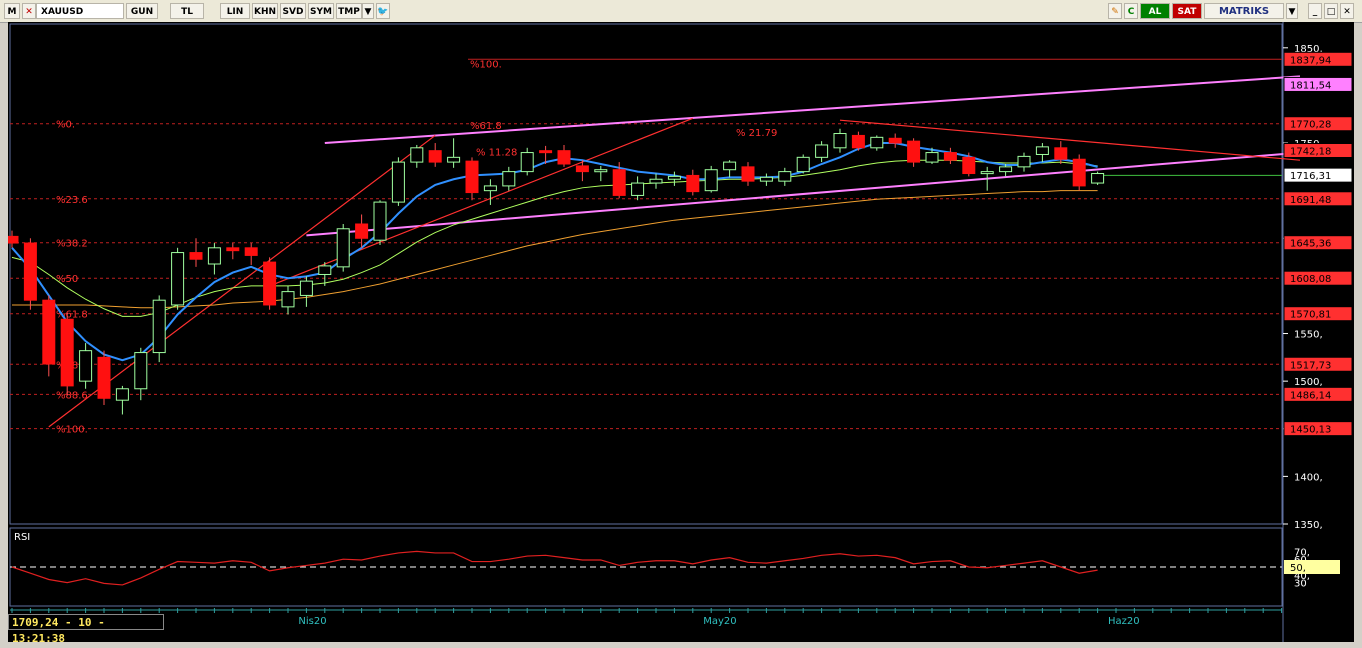 The height and width of the screenshot is (648, 1362). What do you see at coordinates (383, 11) in the screenshot?
I see `twitter-icon: 🐦` at bounding box center [383, 11].